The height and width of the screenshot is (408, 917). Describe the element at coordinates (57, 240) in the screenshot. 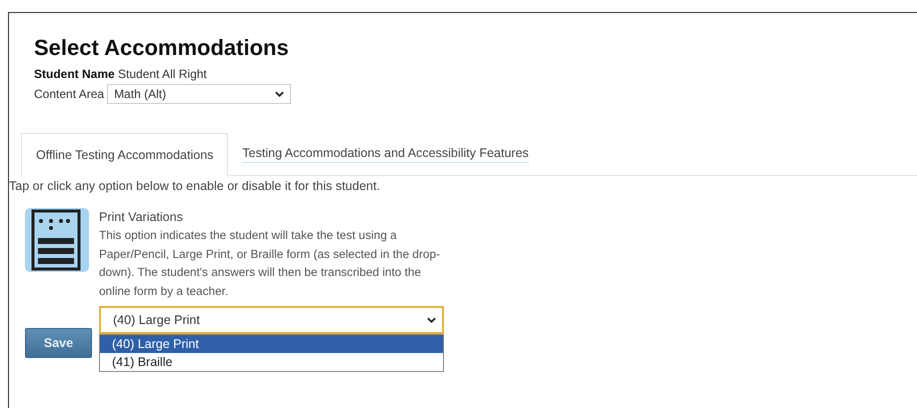

I see `braille-document-icon` at that location.